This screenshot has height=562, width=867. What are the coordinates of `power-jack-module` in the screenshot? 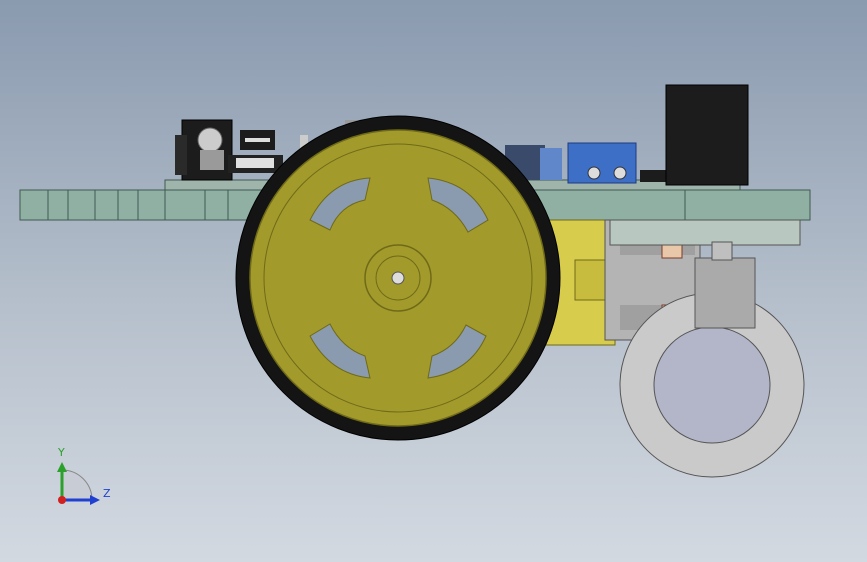 It's located at (204, 150).